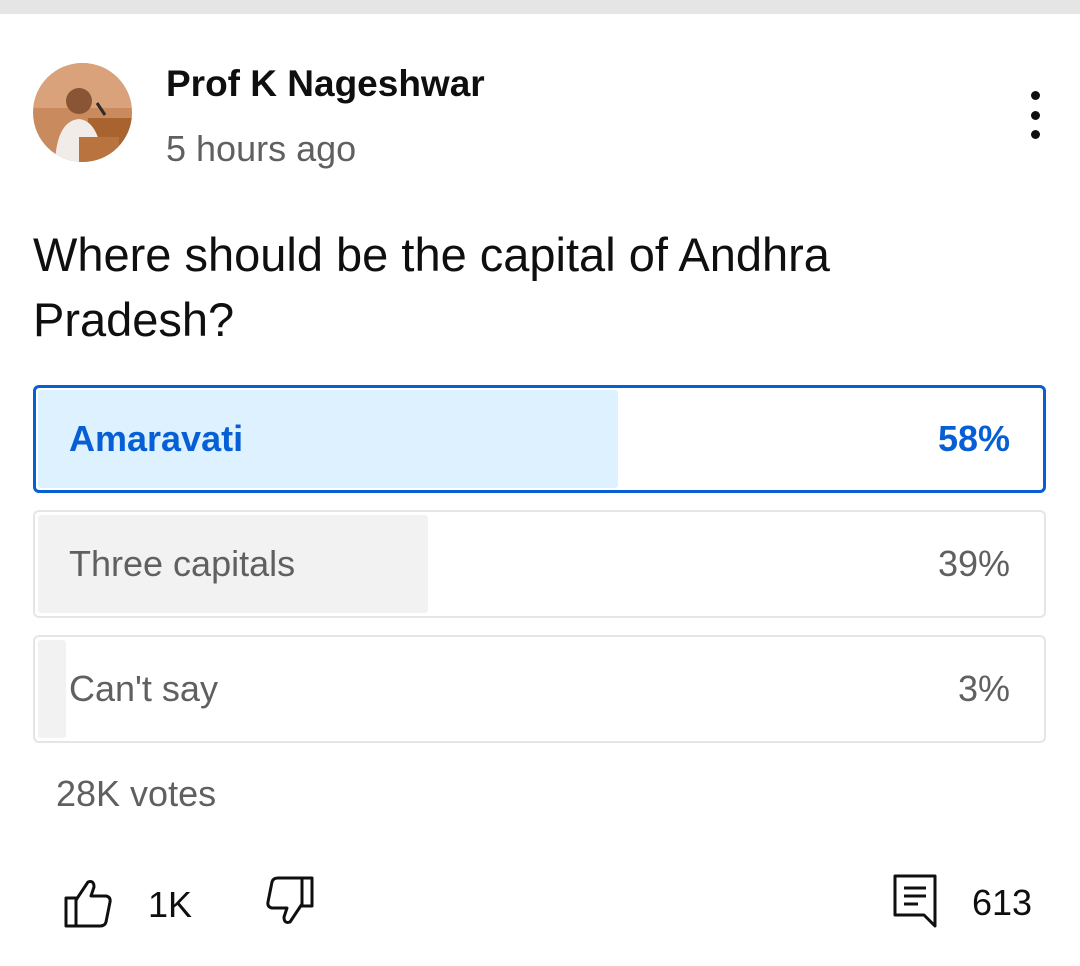  Describe the element at coordinates (962, 903) in the screenshot. I see `comments-button: 613` at that location.